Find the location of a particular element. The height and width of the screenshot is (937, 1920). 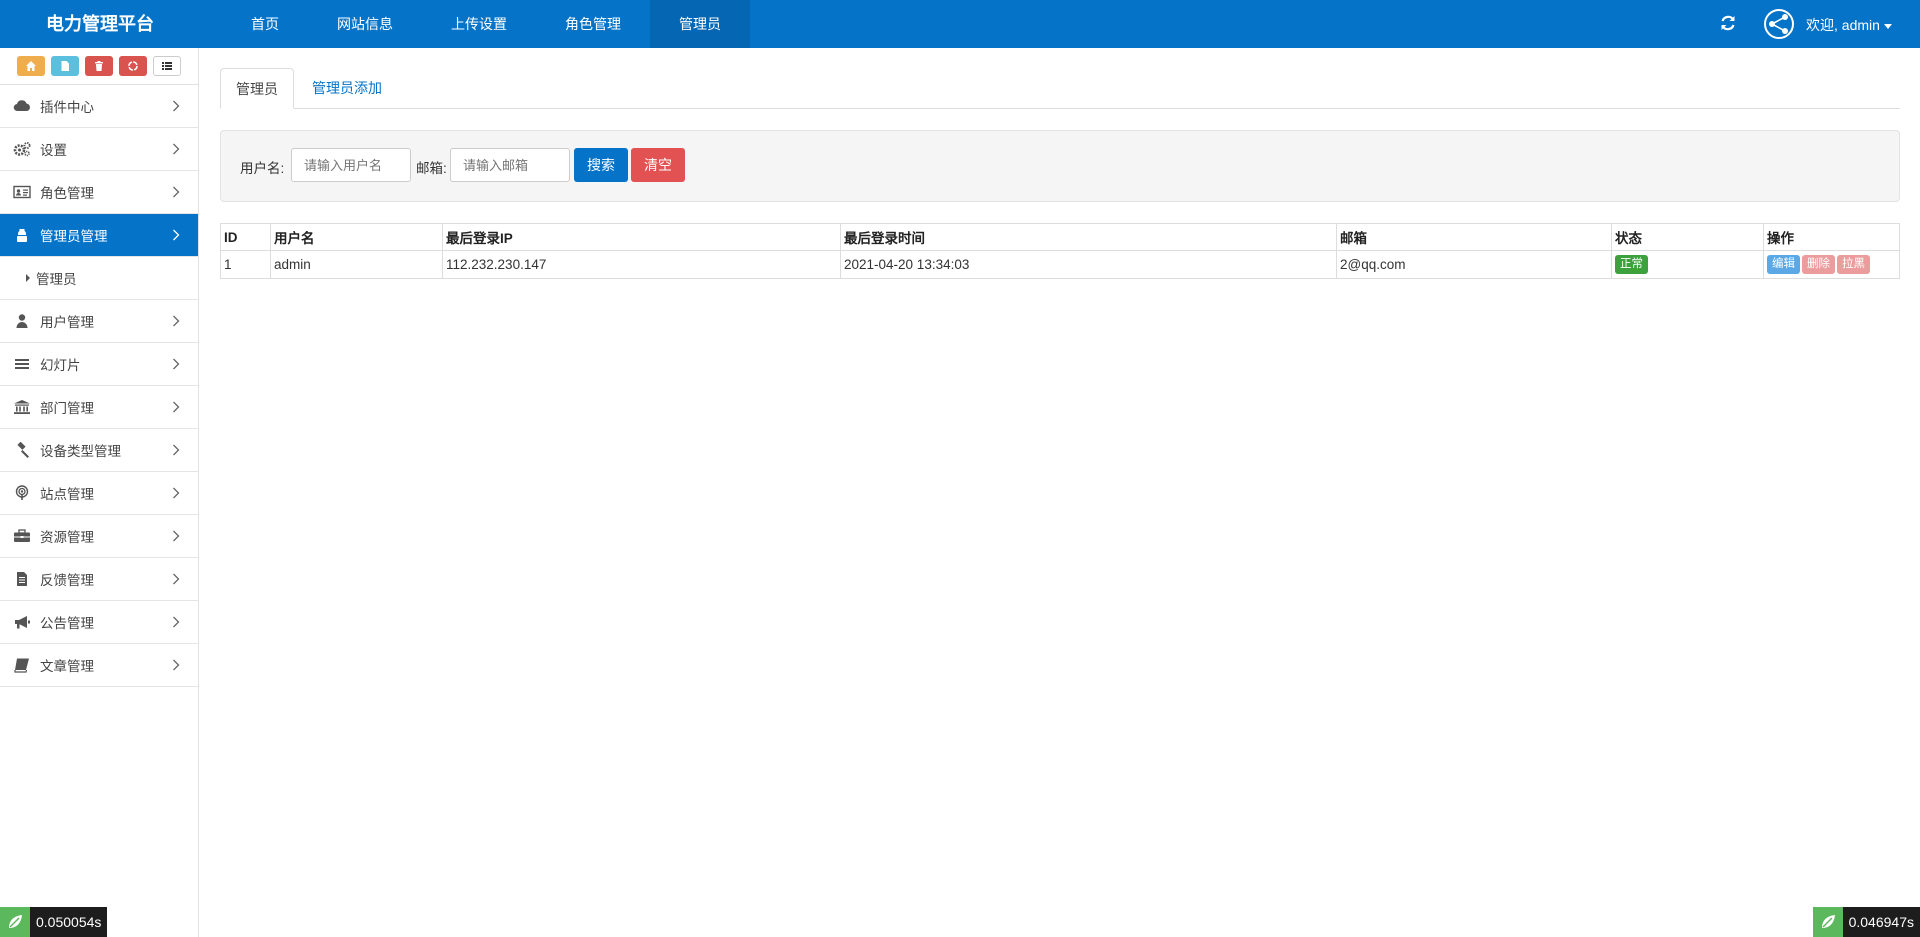

column-header-actions: 操作 is located at coordinates (1831, 237).